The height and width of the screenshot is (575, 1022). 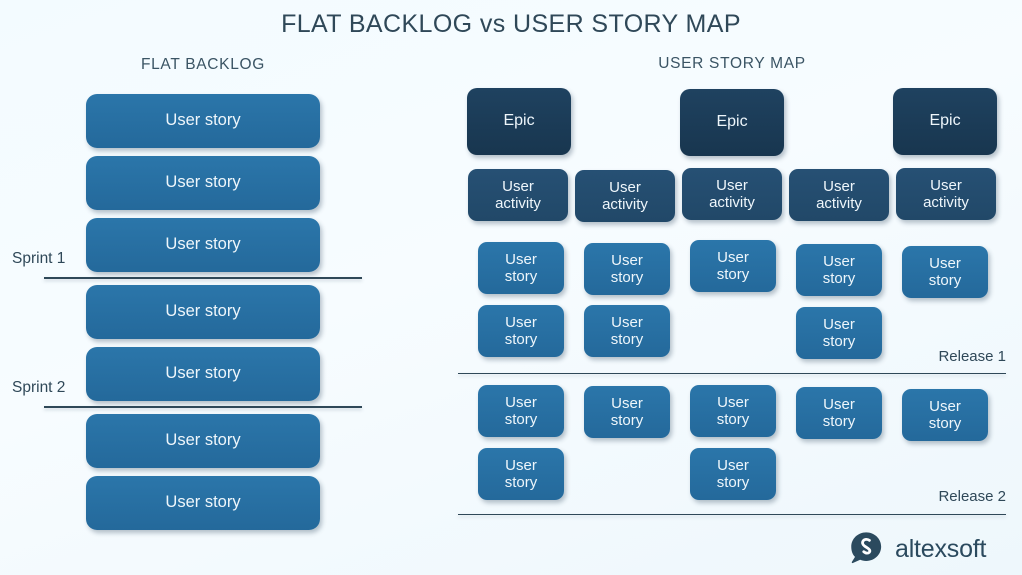 What do you see at coordinates (203, 64) in the screenshot?
I see `flat-backlog-heading: FLAT BACKLOG` at bounding box center [203, 64].